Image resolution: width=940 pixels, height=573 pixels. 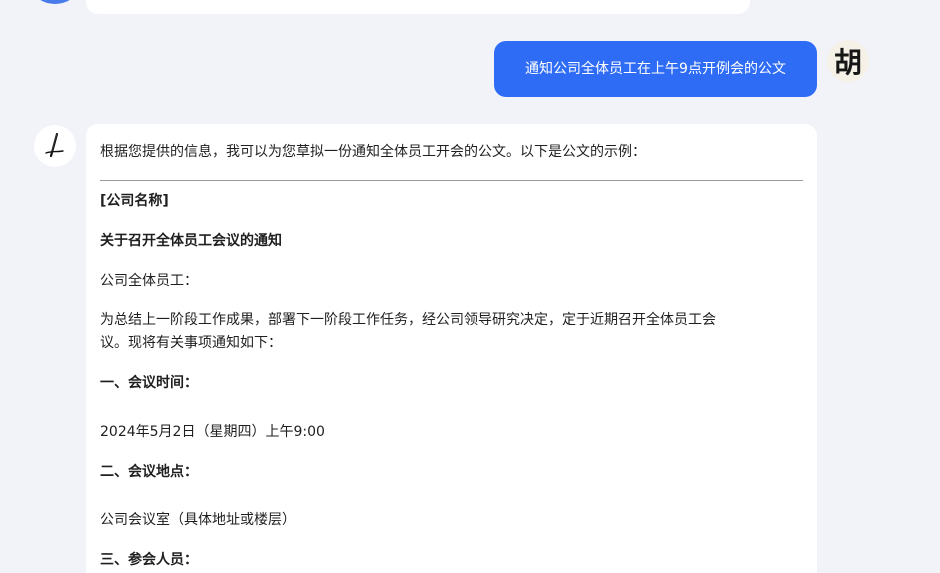 What do you see at coordinates (149, 472) in the screenshot?
I see `section2-heading: 二、会议地点：` at bounding box center [149, 472].